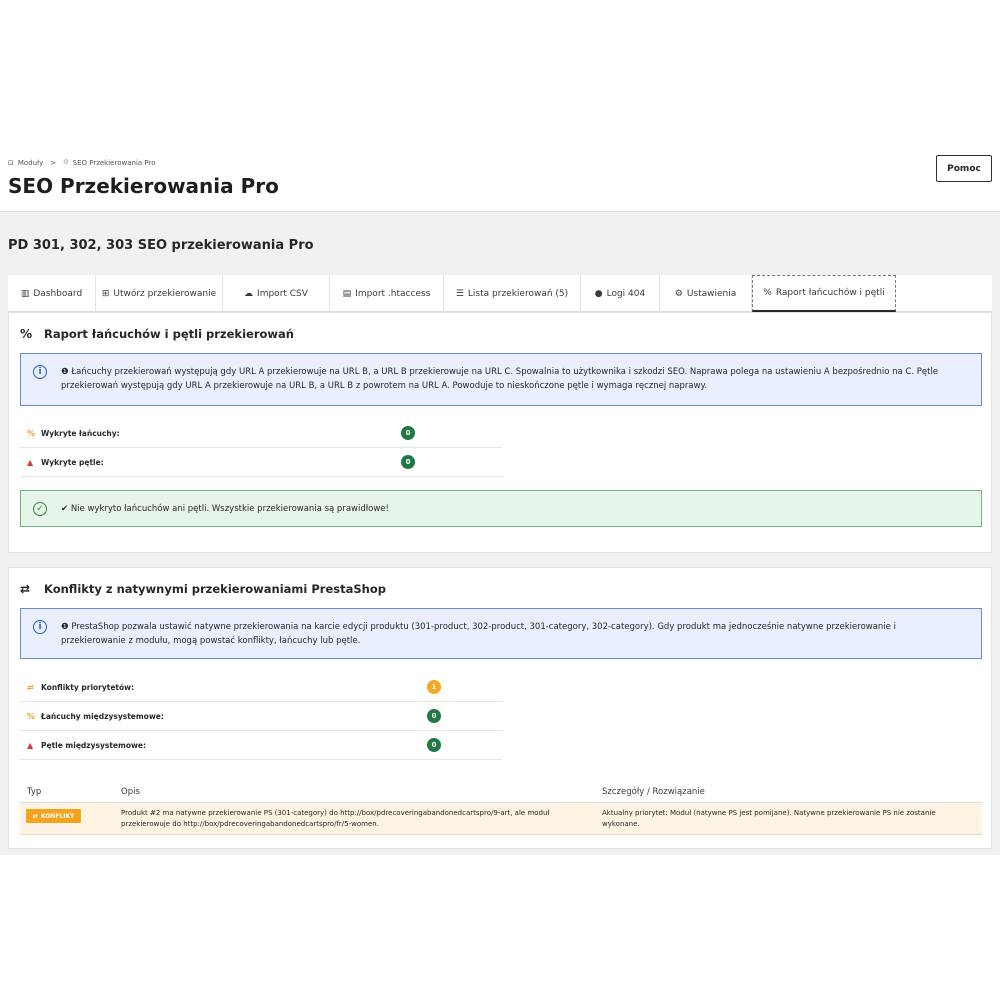 Image resolution: width=1000 pixels, height=1000 pixels. I want to click on file-icon: ▤, so click(347, 293).